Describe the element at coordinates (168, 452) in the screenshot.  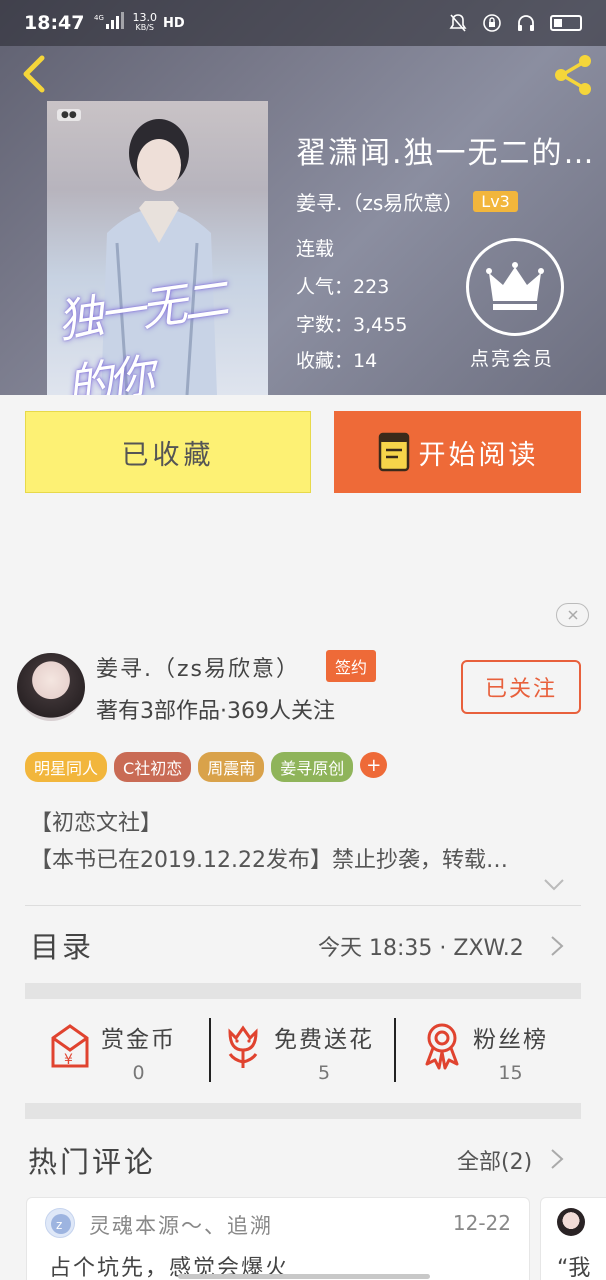
I see `favorited-button: 已收藏` at that location.